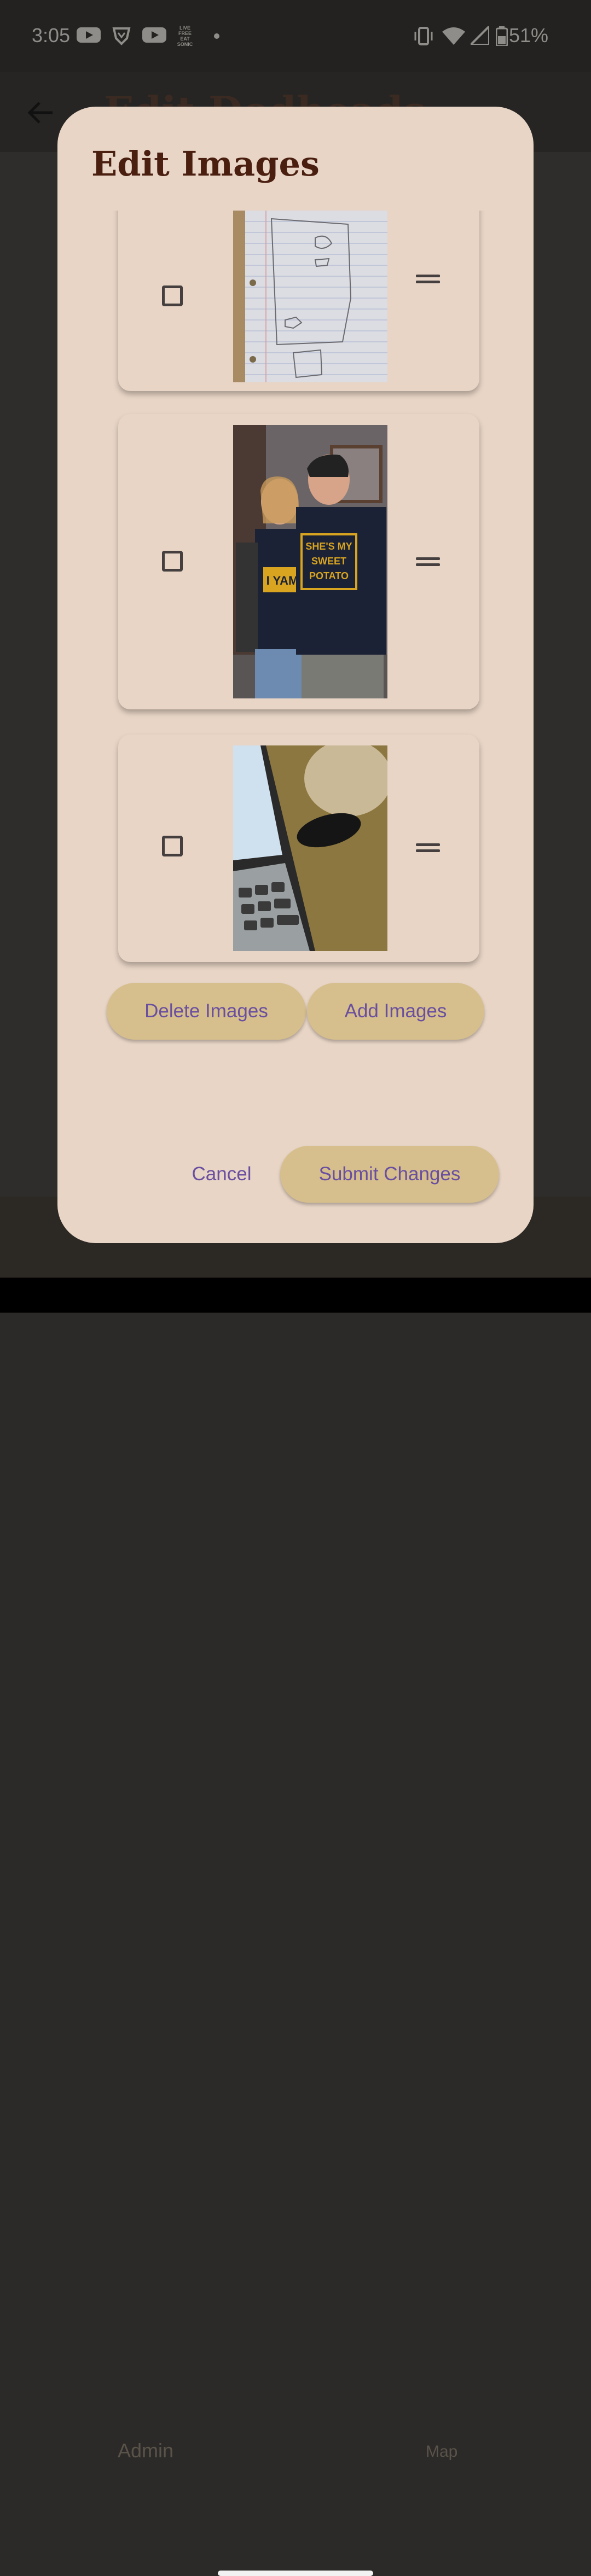 This screenshot has width=591, height=2576. I want to click on status-bar: 3:05 LIVE FREE EAT SONIC 51%, so click(296, 36).